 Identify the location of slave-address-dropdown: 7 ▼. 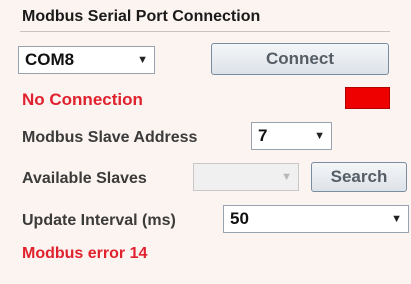
(291, 136).